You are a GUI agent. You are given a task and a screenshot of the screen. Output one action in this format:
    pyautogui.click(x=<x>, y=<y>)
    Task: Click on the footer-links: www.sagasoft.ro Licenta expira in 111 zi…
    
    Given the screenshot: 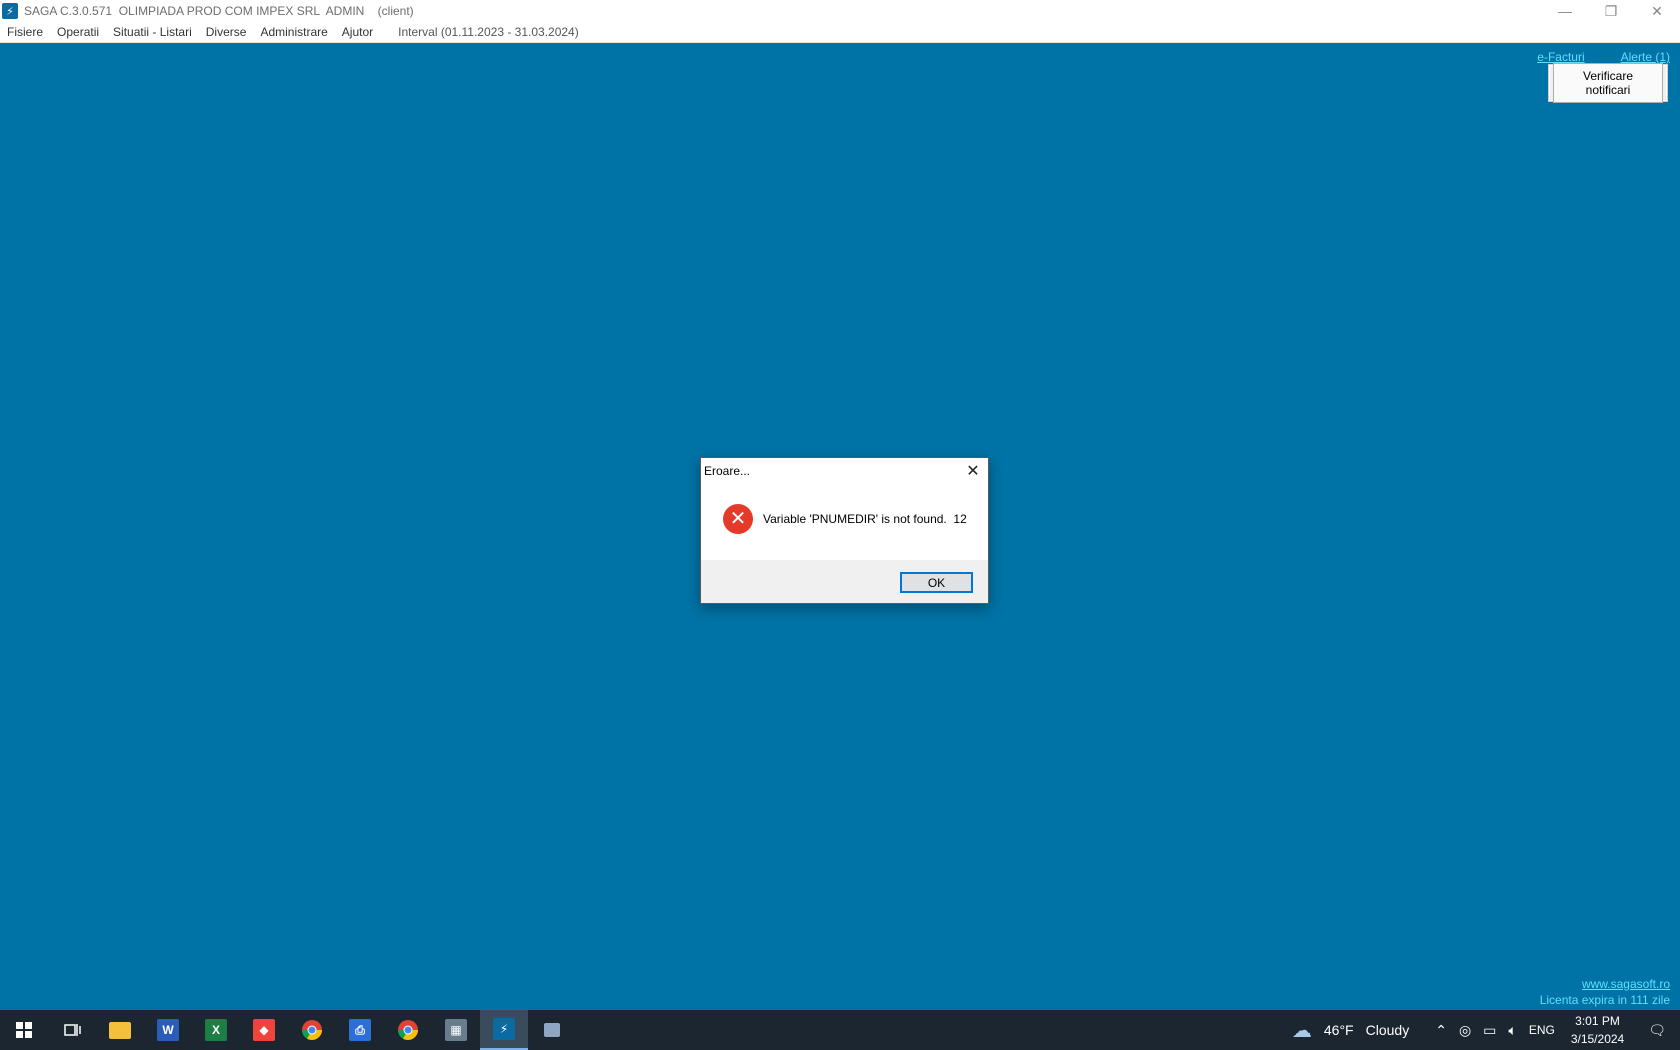 What is the action you would take?
    pyautogui.click(x=1605, y=992)
    